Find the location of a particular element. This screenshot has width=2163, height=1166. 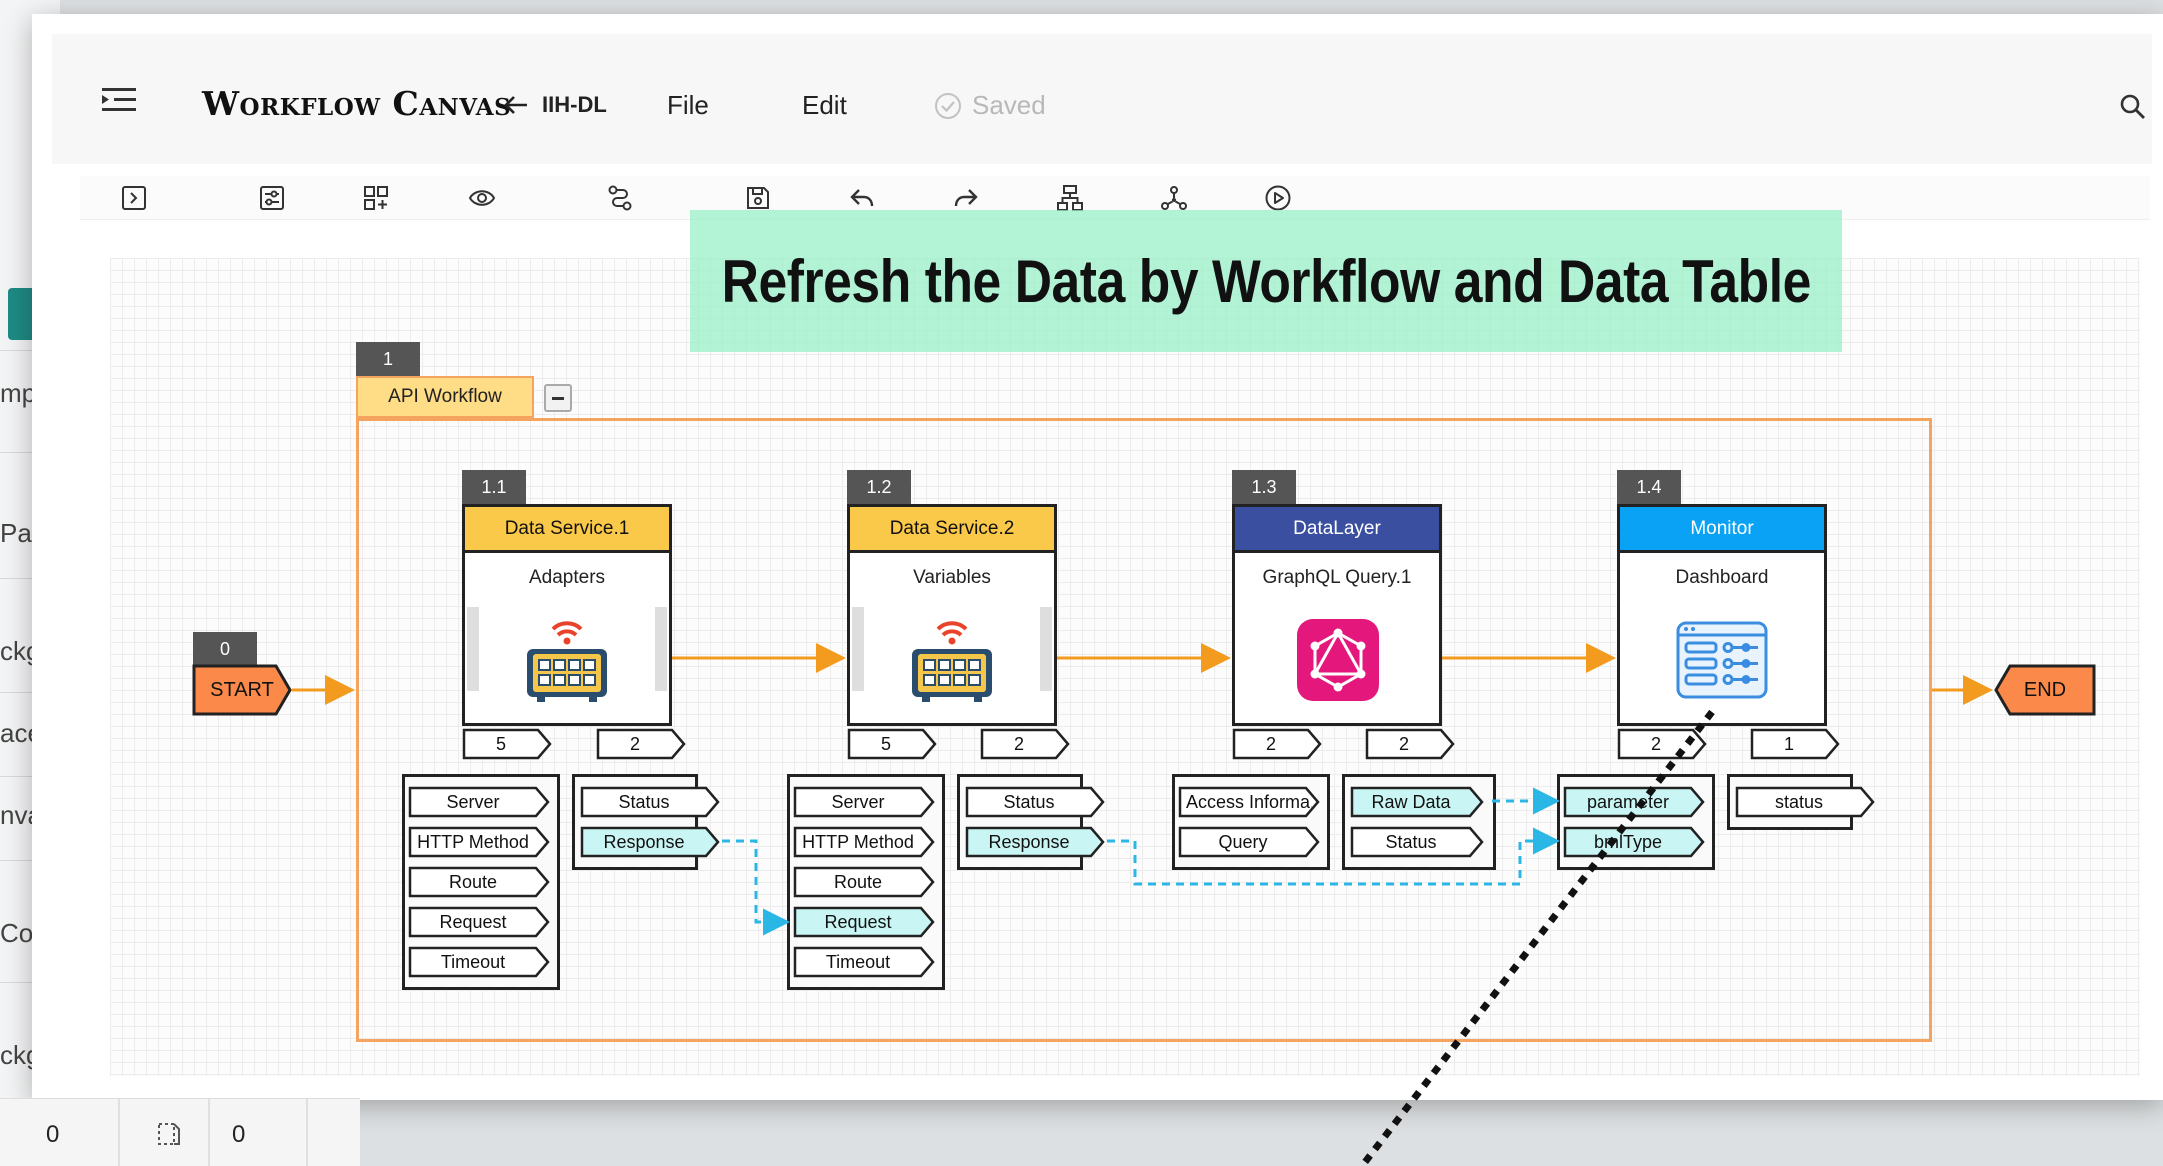

input-port-label: Query is located at coordinates (1243, 841).